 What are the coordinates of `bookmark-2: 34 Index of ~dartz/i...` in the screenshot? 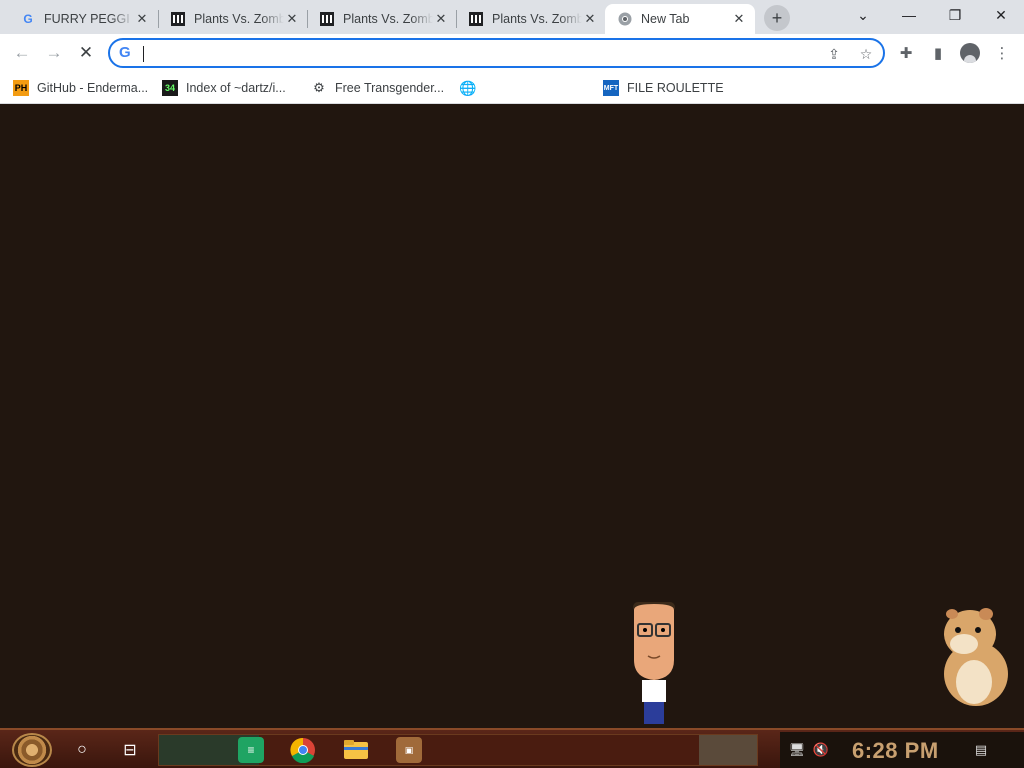 It's located at (224, 88).